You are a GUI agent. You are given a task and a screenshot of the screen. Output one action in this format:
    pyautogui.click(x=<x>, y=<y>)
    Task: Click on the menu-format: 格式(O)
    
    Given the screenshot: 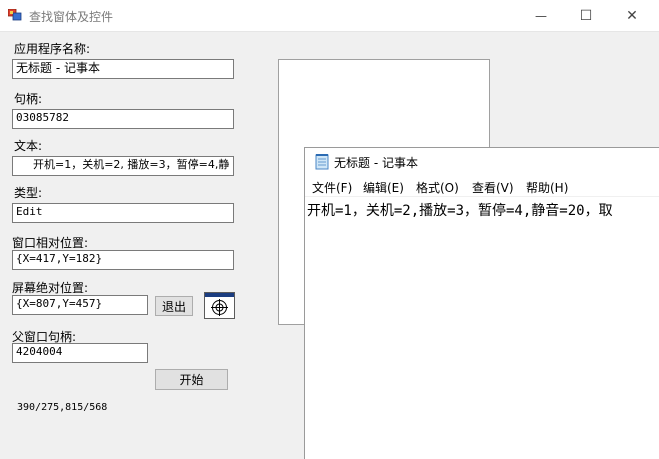 What is the action you would take?
    pyautogui.click(x=437, y=187)
    